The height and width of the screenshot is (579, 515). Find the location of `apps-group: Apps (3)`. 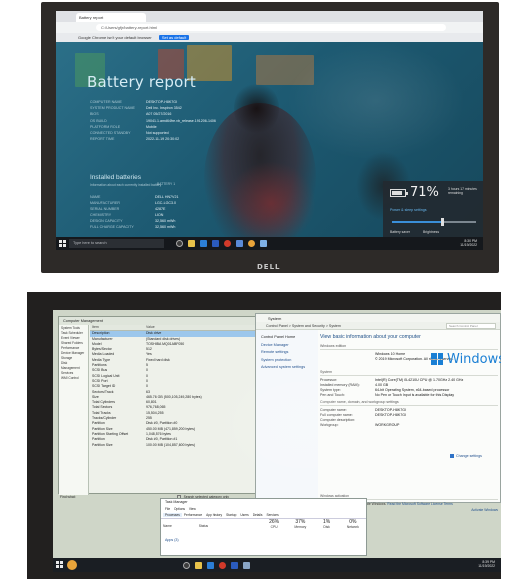

apps-group: Apps (3) is located at coordinates (172, 540).